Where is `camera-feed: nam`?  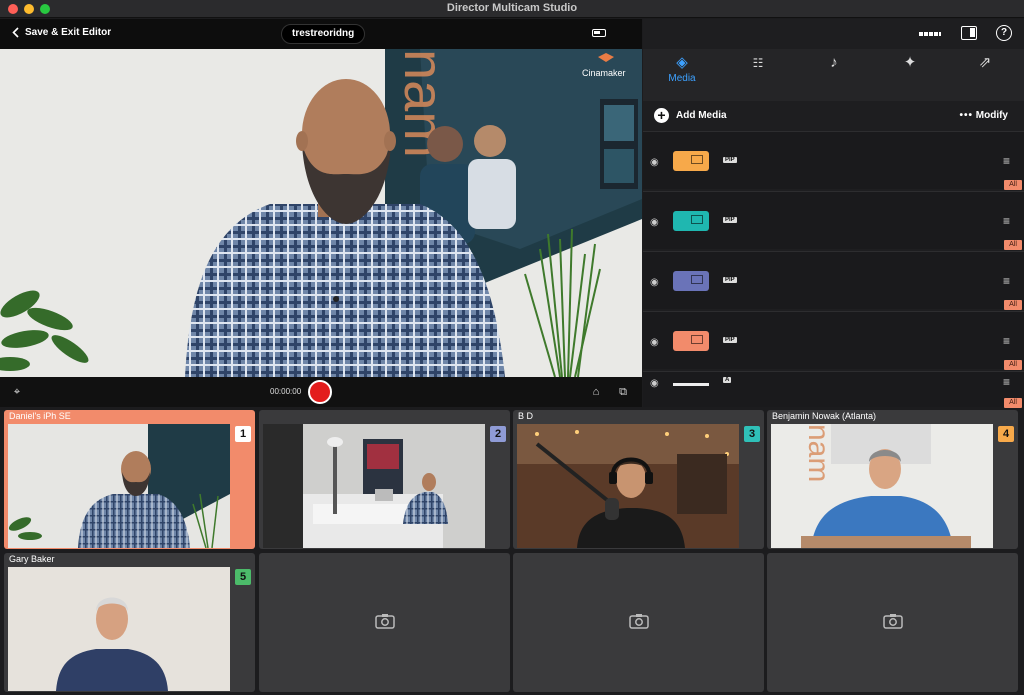
camera-feed: nam is located at coordinates (882, 486).